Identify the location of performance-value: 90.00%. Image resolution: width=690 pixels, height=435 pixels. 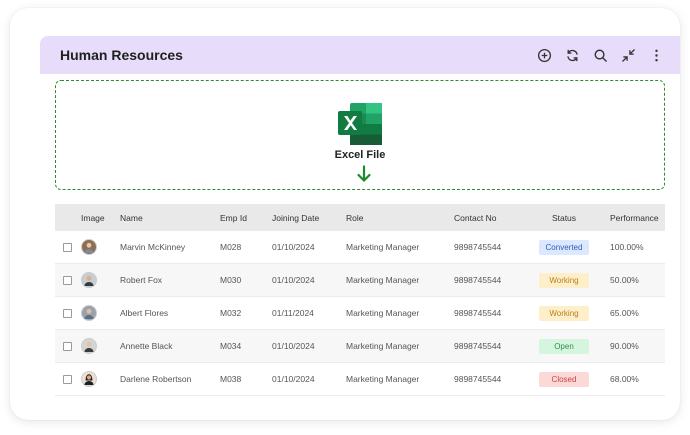
(624, 346).